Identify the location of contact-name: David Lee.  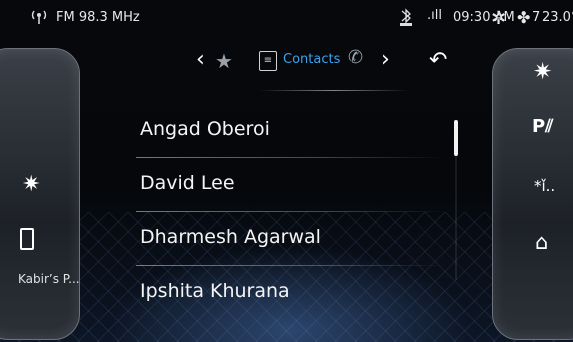
(187, 183).